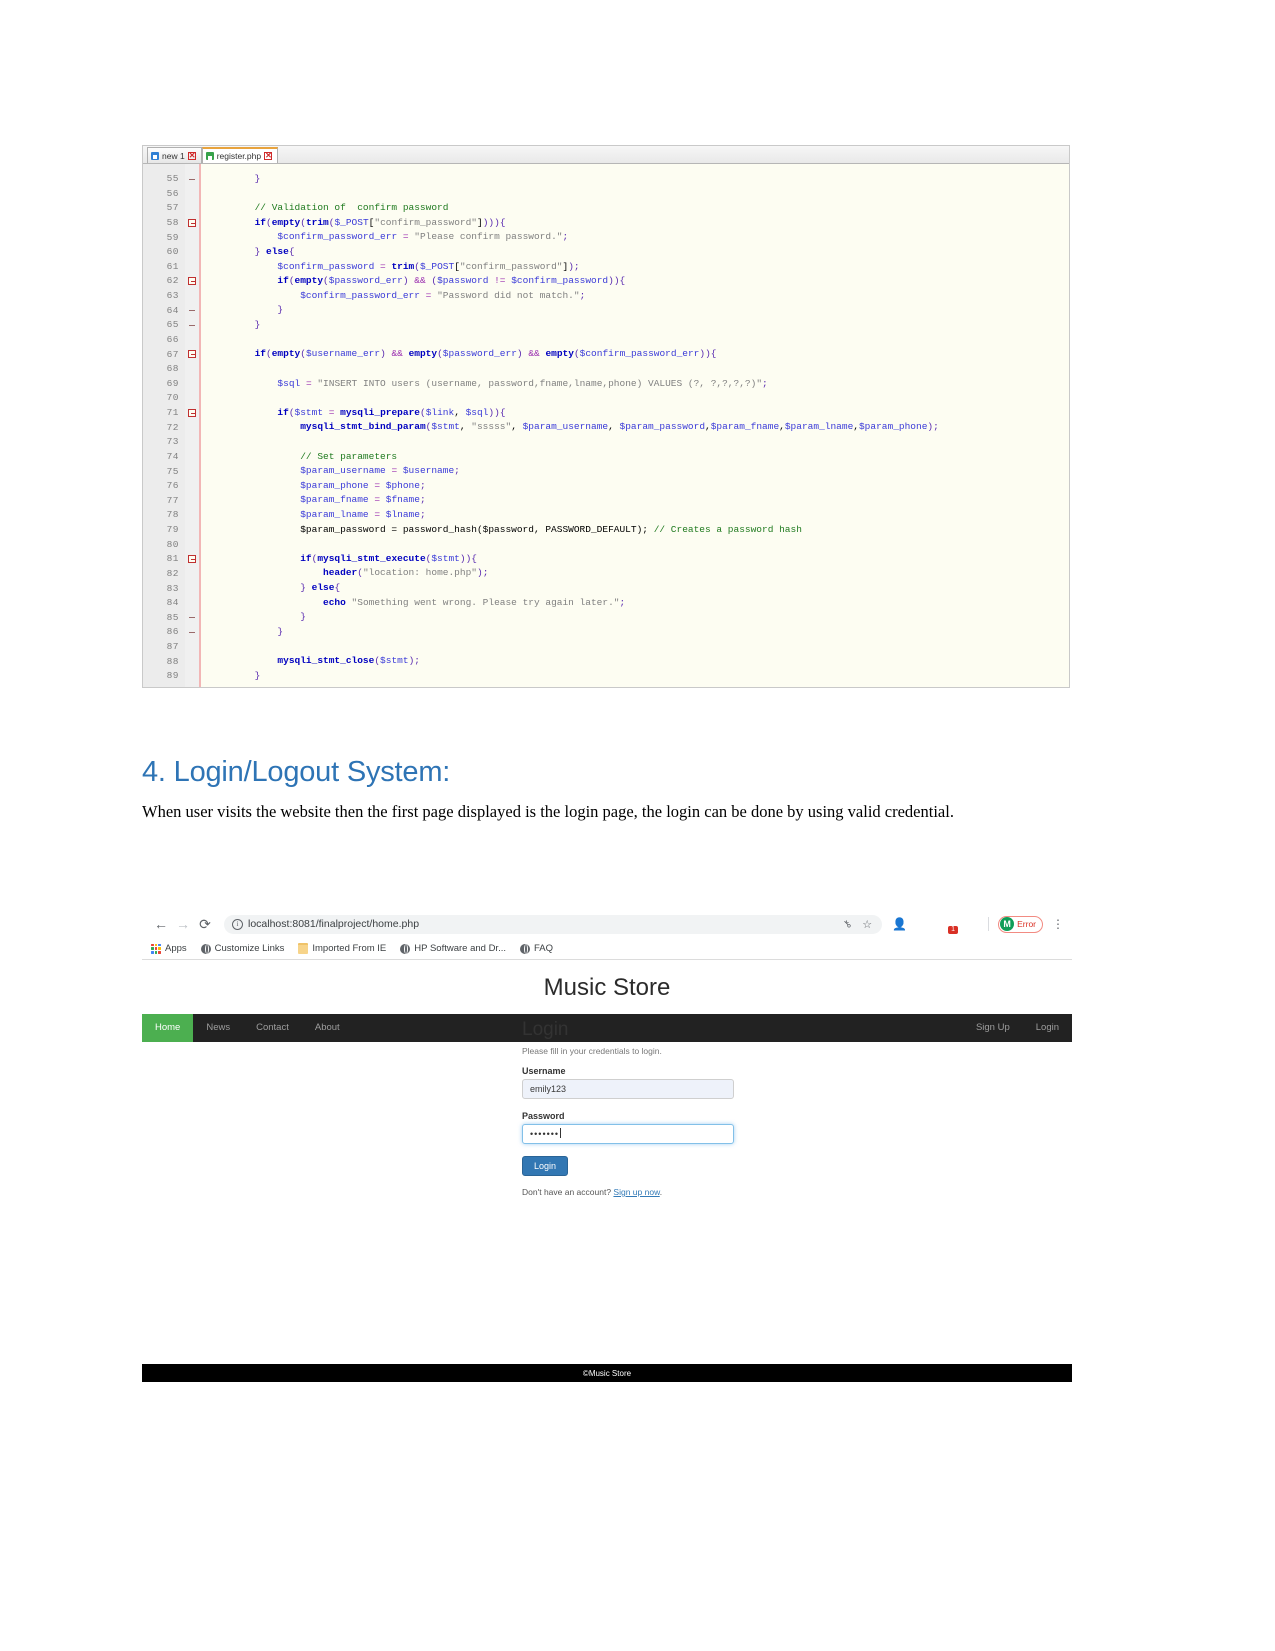 The image size is (1275, 1651). Describe the element at coordinates (296, 772) in the screenshot. I see `section-heading: 4. Login/Logout System:` at that location.